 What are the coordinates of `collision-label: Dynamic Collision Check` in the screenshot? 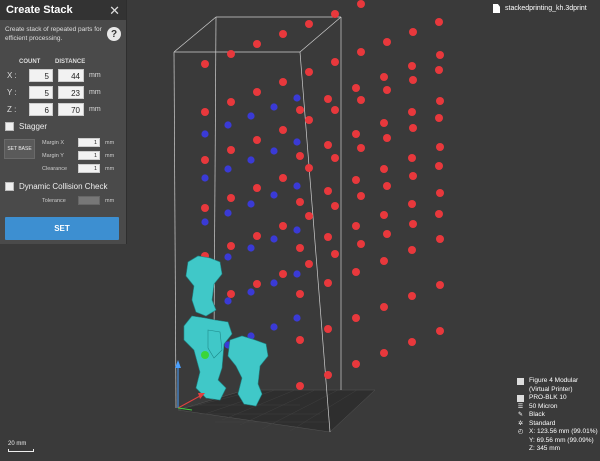 It's located at (63, 186).